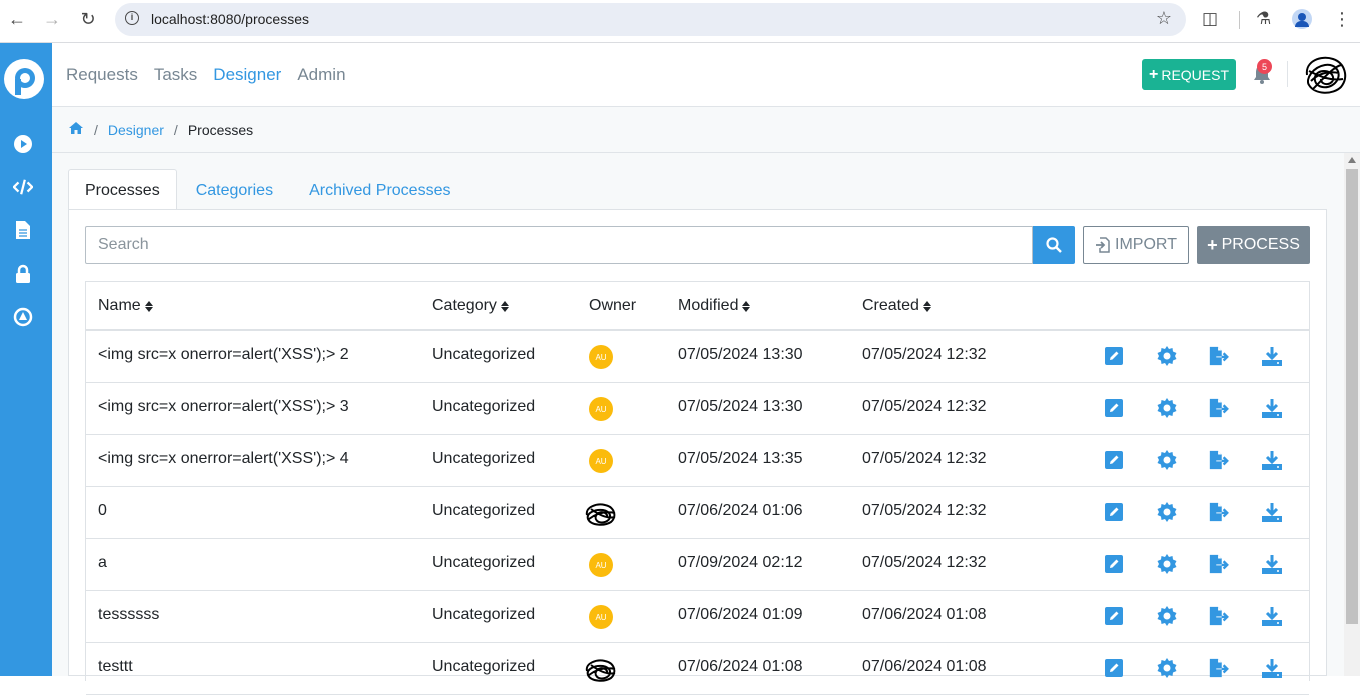 The image size is (1360, 695). What do you see at coordinates (115, 666) in the screenshot?
I see `process-name: testtt` at bounding box center [115, 666].